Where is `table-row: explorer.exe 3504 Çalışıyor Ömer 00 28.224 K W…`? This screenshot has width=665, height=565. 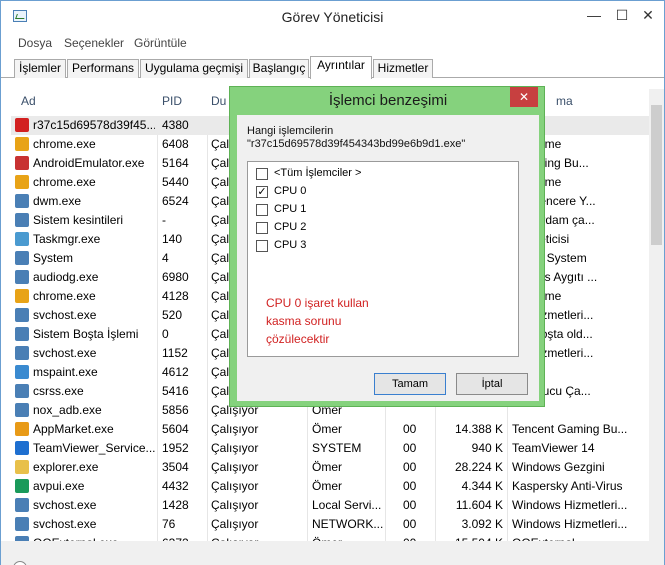 table-row: explorer.exe 3504 Çalışıyor Ömer 00 28.224 K W… is located at coordinates (331, 467).